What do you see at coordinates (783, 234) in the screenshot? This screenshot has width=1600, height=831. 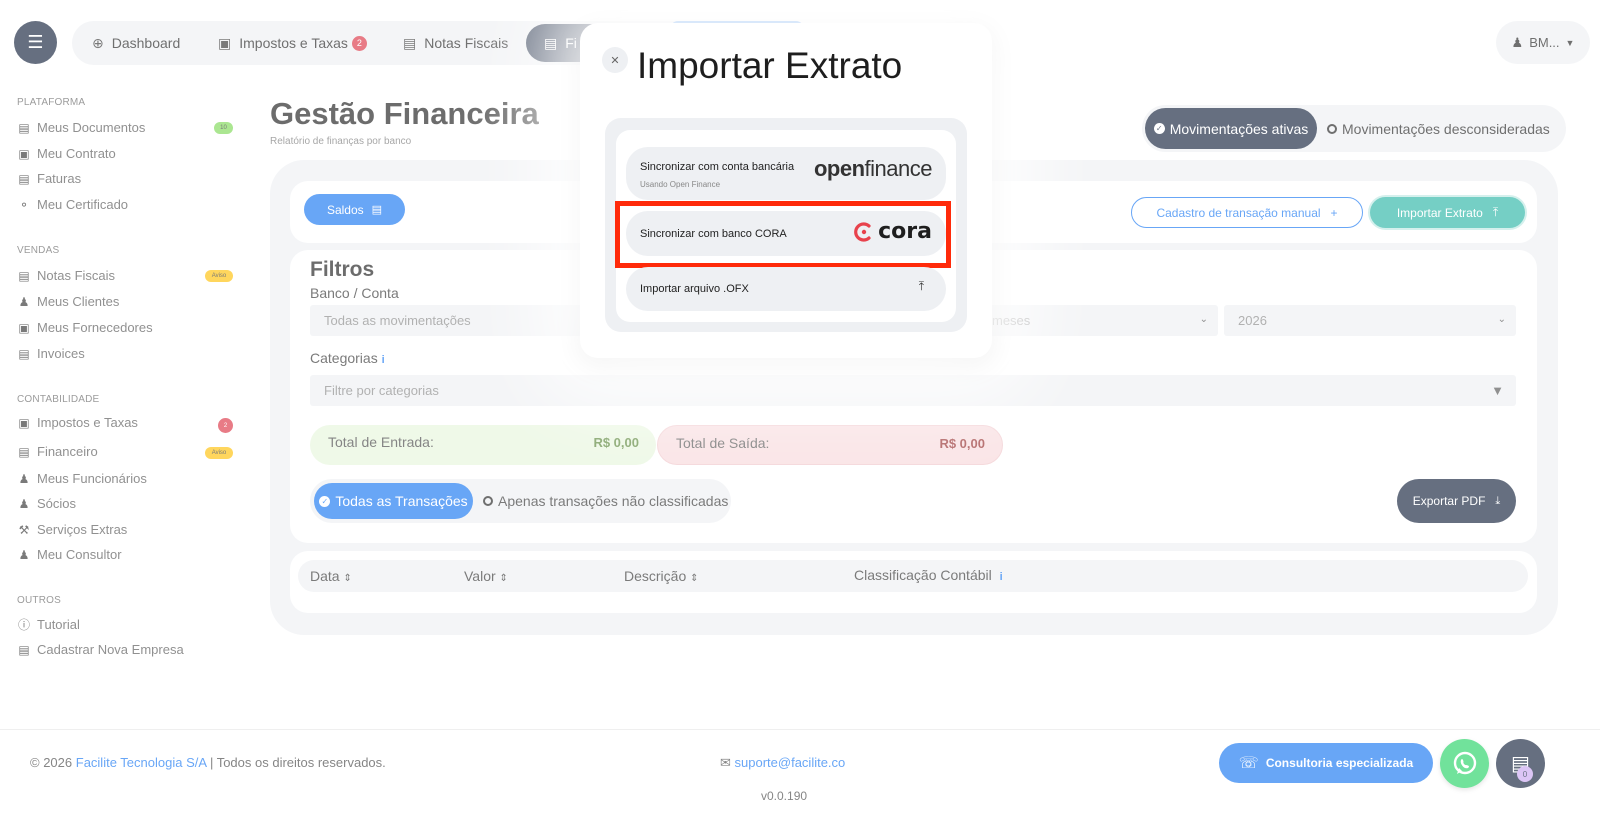 I see `cora-highlight-box` at bounding box center [783, 234].